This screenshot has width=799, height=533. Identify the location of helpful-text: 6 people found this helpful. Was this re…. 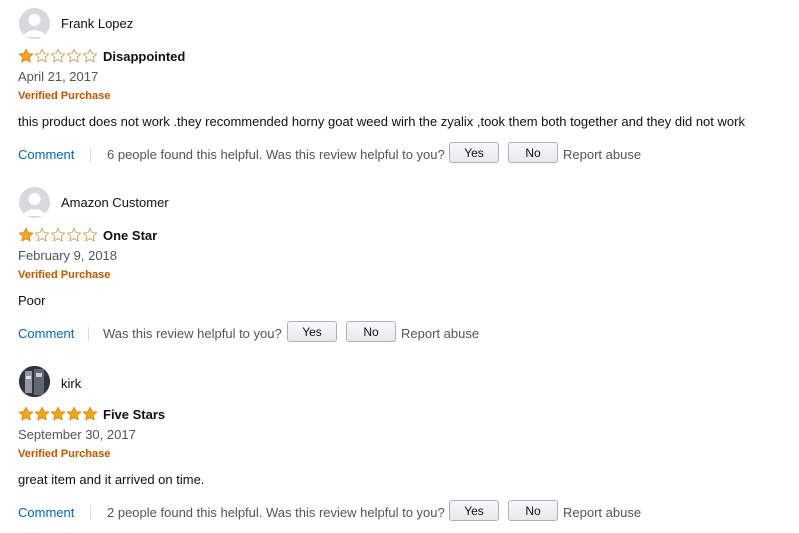
(276, 154).